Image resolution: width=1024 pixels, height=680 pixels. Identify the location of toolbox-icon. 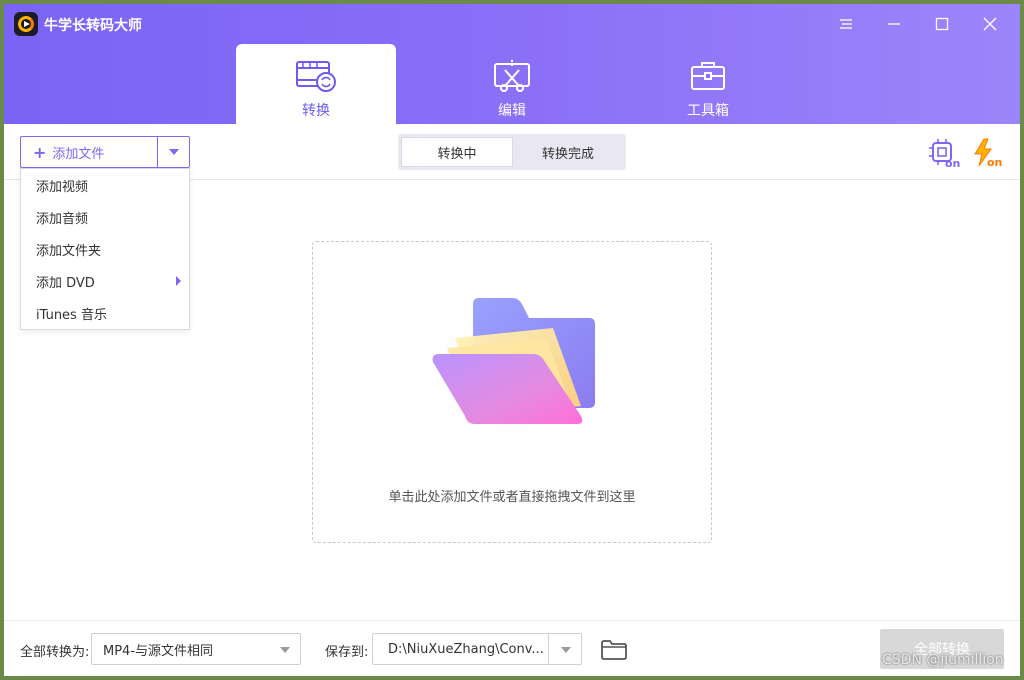
(708, 76).